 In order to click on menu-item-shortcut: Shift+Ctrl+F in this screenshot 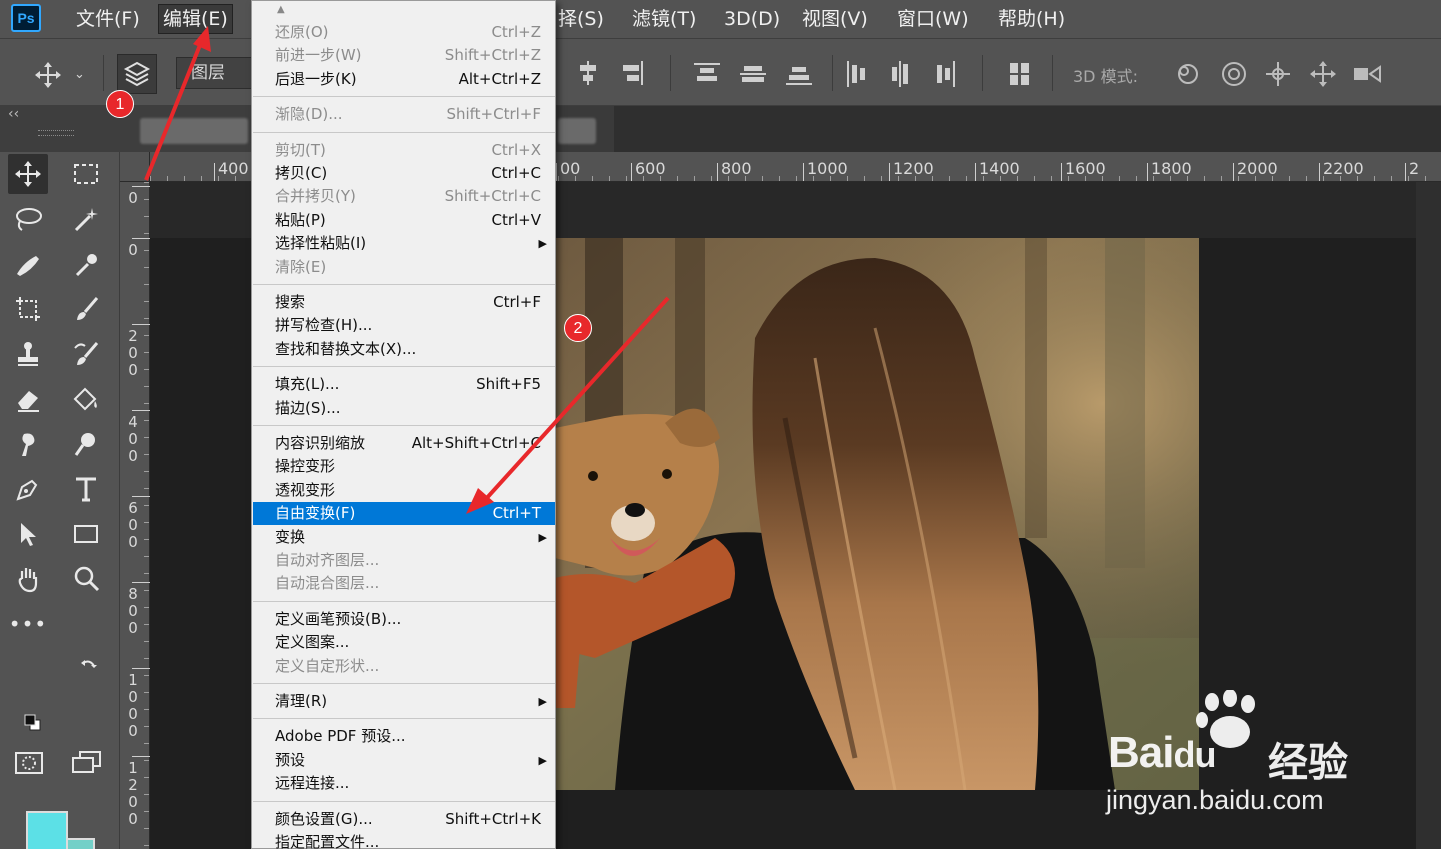, I will do `click(493, 114)`.